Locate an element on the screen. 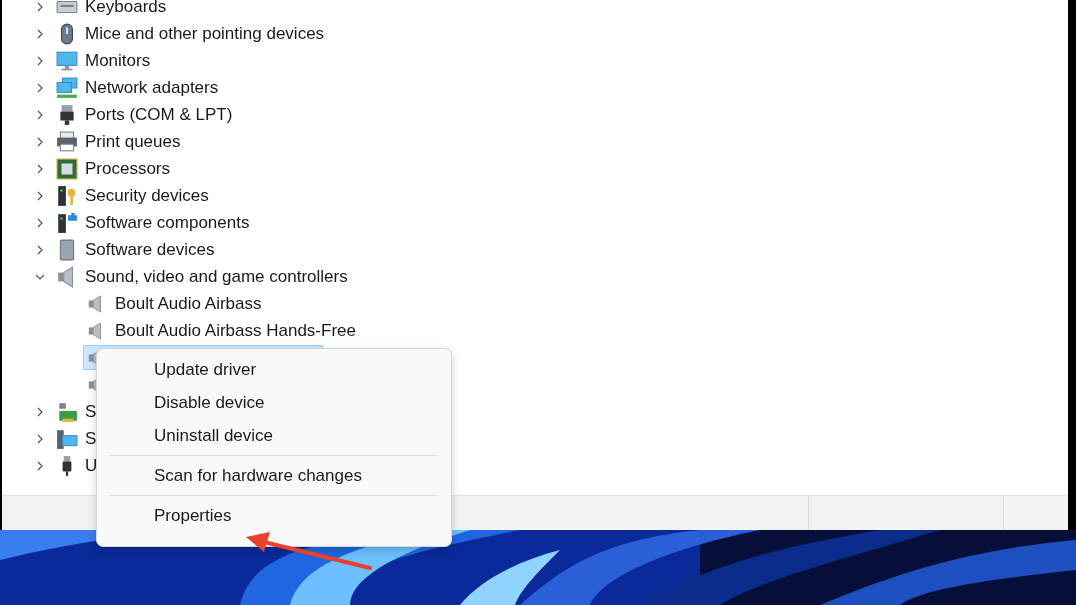 The image size is (1076, 605). tree-item: Monitors is located at coordinates (104, 60).